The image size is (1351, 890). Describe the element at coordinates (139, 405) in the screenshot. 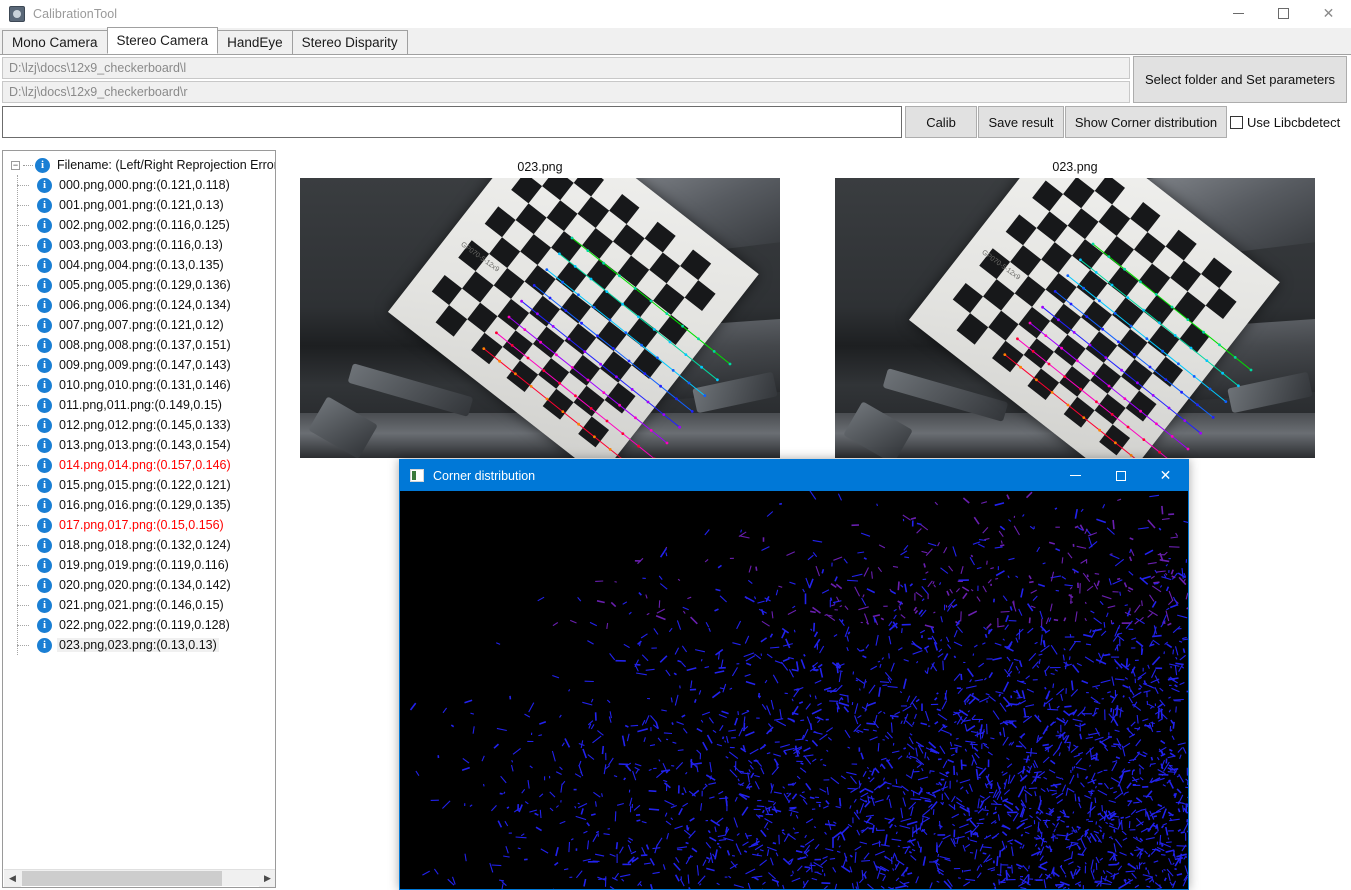

I see `tree-item: i 011.png,011.png:(0.149,0.15)` at that location.